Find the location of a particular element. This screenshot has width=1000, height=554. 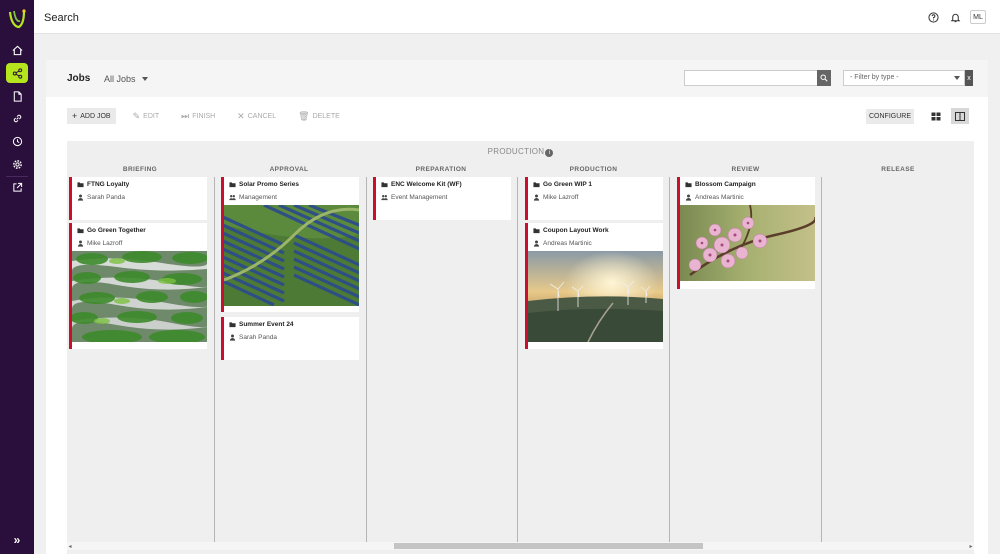

job-card-title: Blossom Campaign is located at coordinates (725, 184).